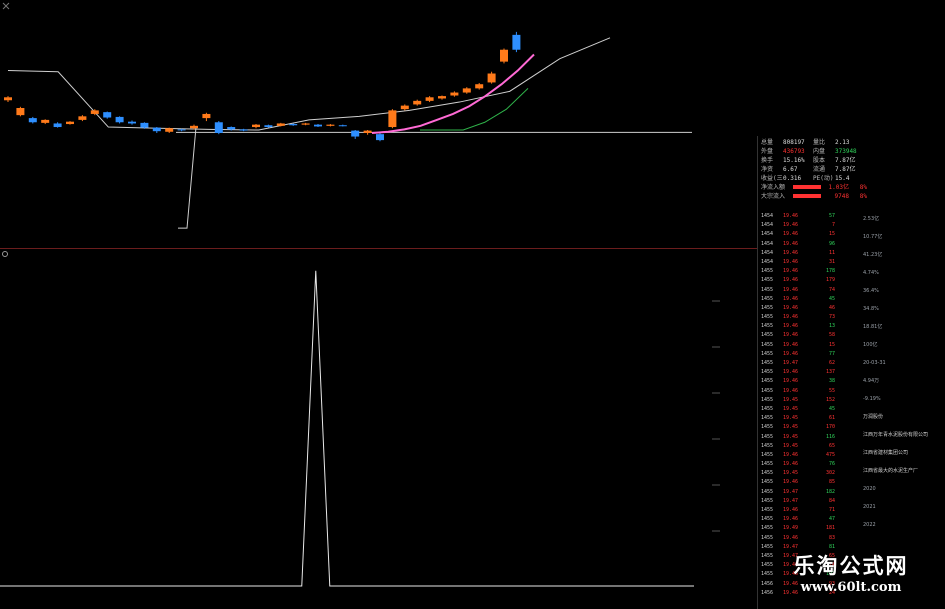 The image size is (945, 609). Describe the element at coordinates (851, 587) in the screenshot. I see `brand-url: www.60lt.com` at that location.